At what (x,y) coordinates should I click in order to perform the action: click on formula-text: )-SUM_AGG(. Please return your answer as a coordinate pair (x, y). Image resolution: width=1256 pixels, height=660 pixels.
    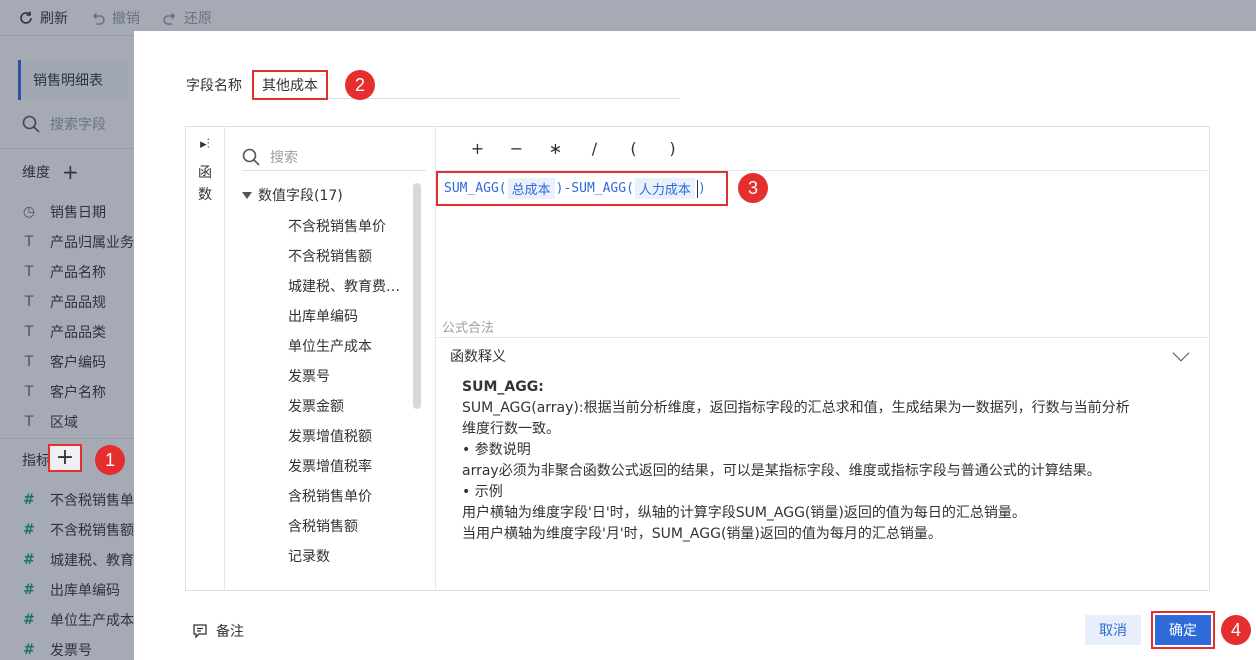
    Looking at the image, I should click on (594, 188).